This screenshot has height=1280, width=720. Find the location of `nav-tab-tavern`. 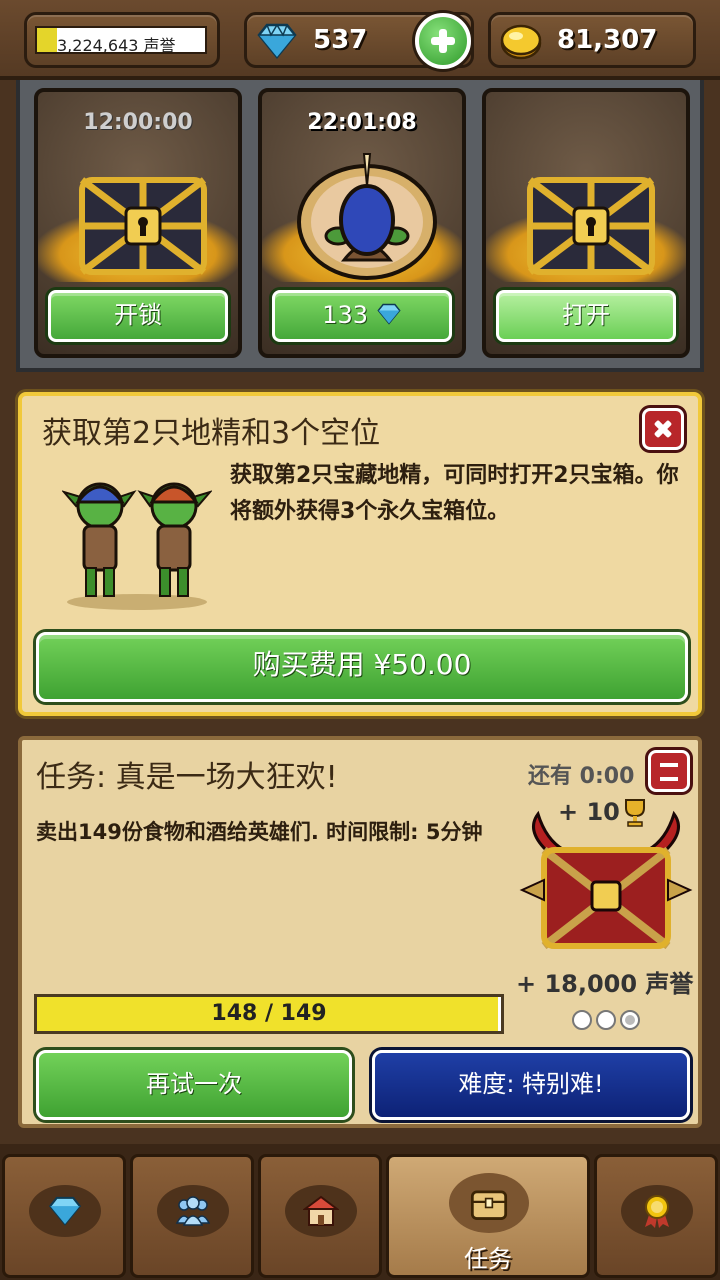

nav-tab-tavern is located at coordinates (320, 1216).